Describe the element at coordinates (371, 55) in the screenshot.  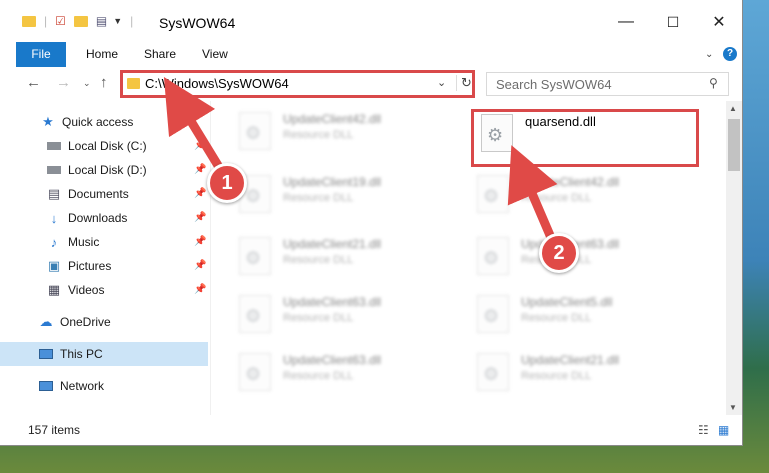
I see `ribbon-tabs: File Home Share View ⌄ ?` at that location.